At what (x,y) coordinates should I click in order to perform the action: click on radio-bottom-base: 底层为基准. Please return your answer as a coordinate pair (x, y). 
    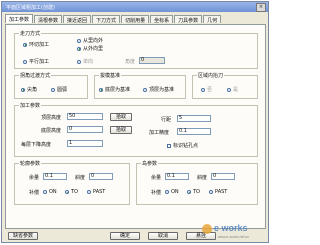
    Looking at the image, I should click on (114, 89).